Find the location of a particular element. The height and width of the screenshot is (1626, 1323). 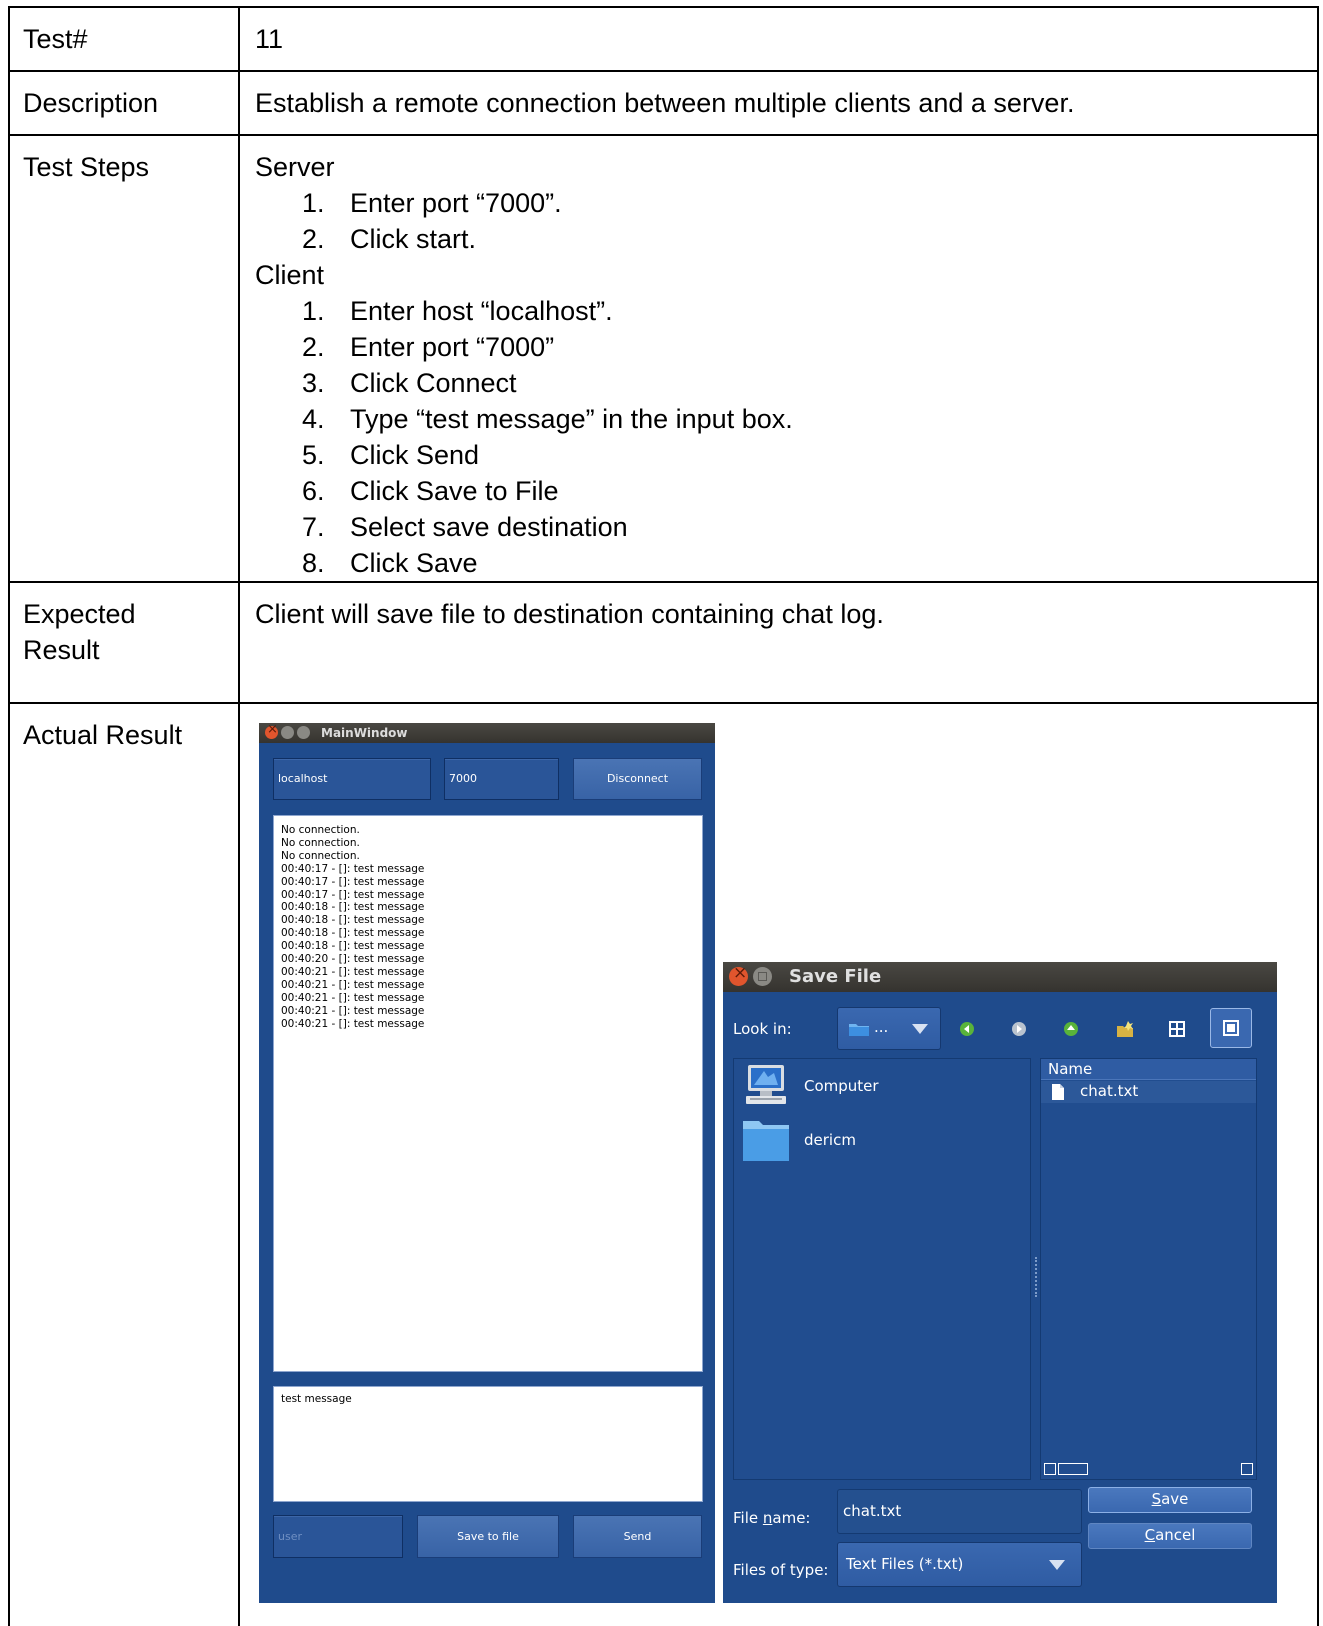

test-number-label: Test# is located at coordinates (55, 39).